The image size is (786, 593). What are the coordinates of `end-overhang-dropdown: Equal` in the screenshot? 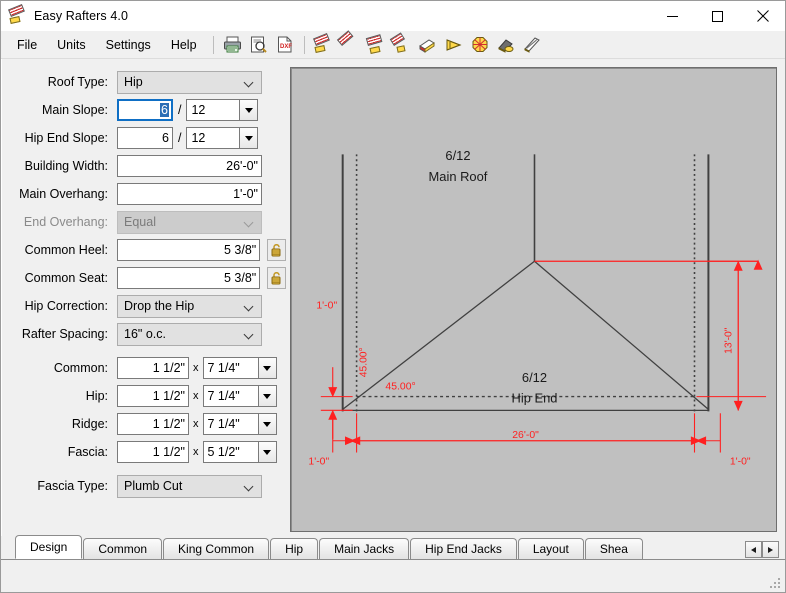 It's located at (189, 222).